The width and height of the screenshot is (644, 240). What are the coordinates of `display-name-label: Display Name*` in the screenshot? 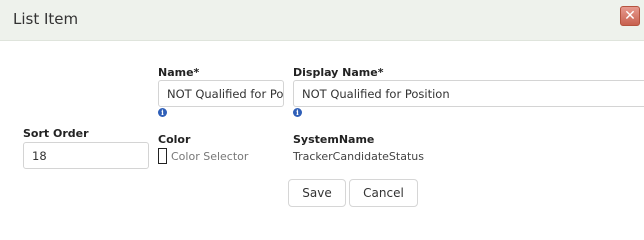 It's located at (338, 72).